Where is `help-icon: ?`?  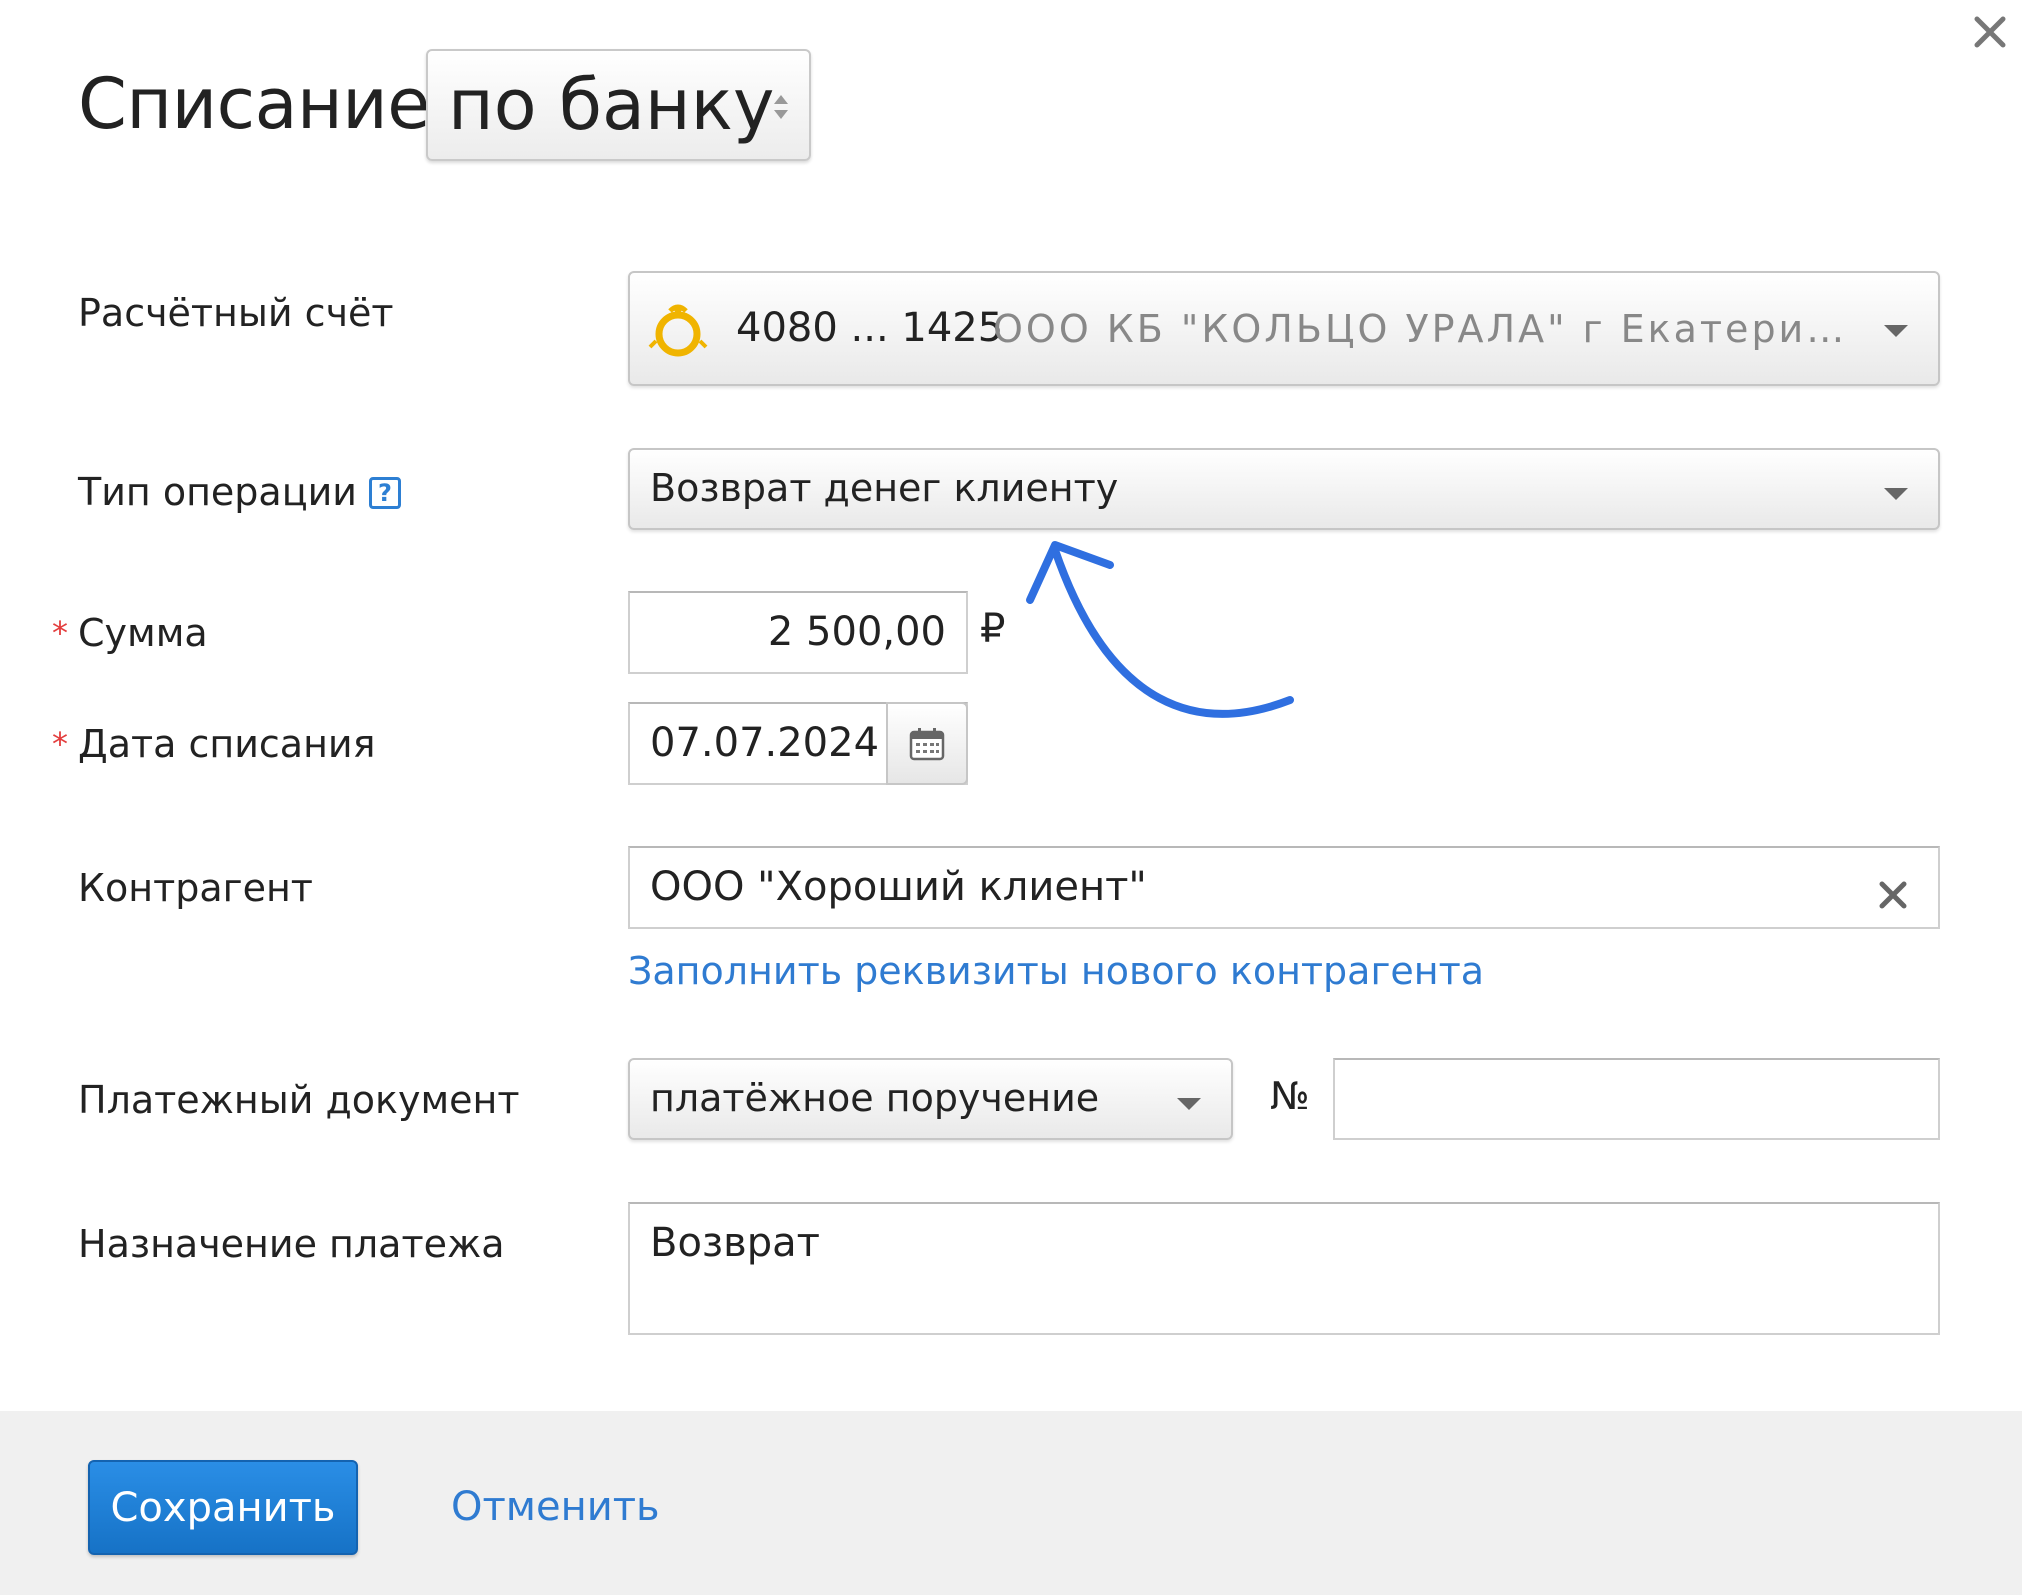 help-icon: ? is located at coordinates (384, 493).